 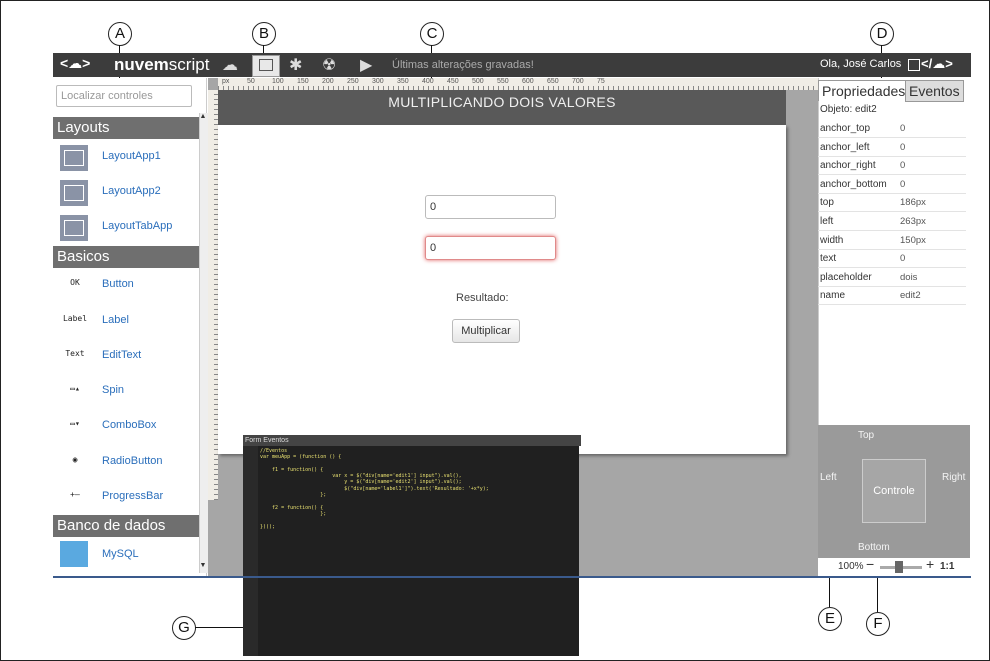 I want to click on progressbar-glyph-icon: +—, so click(x=75, y=494).